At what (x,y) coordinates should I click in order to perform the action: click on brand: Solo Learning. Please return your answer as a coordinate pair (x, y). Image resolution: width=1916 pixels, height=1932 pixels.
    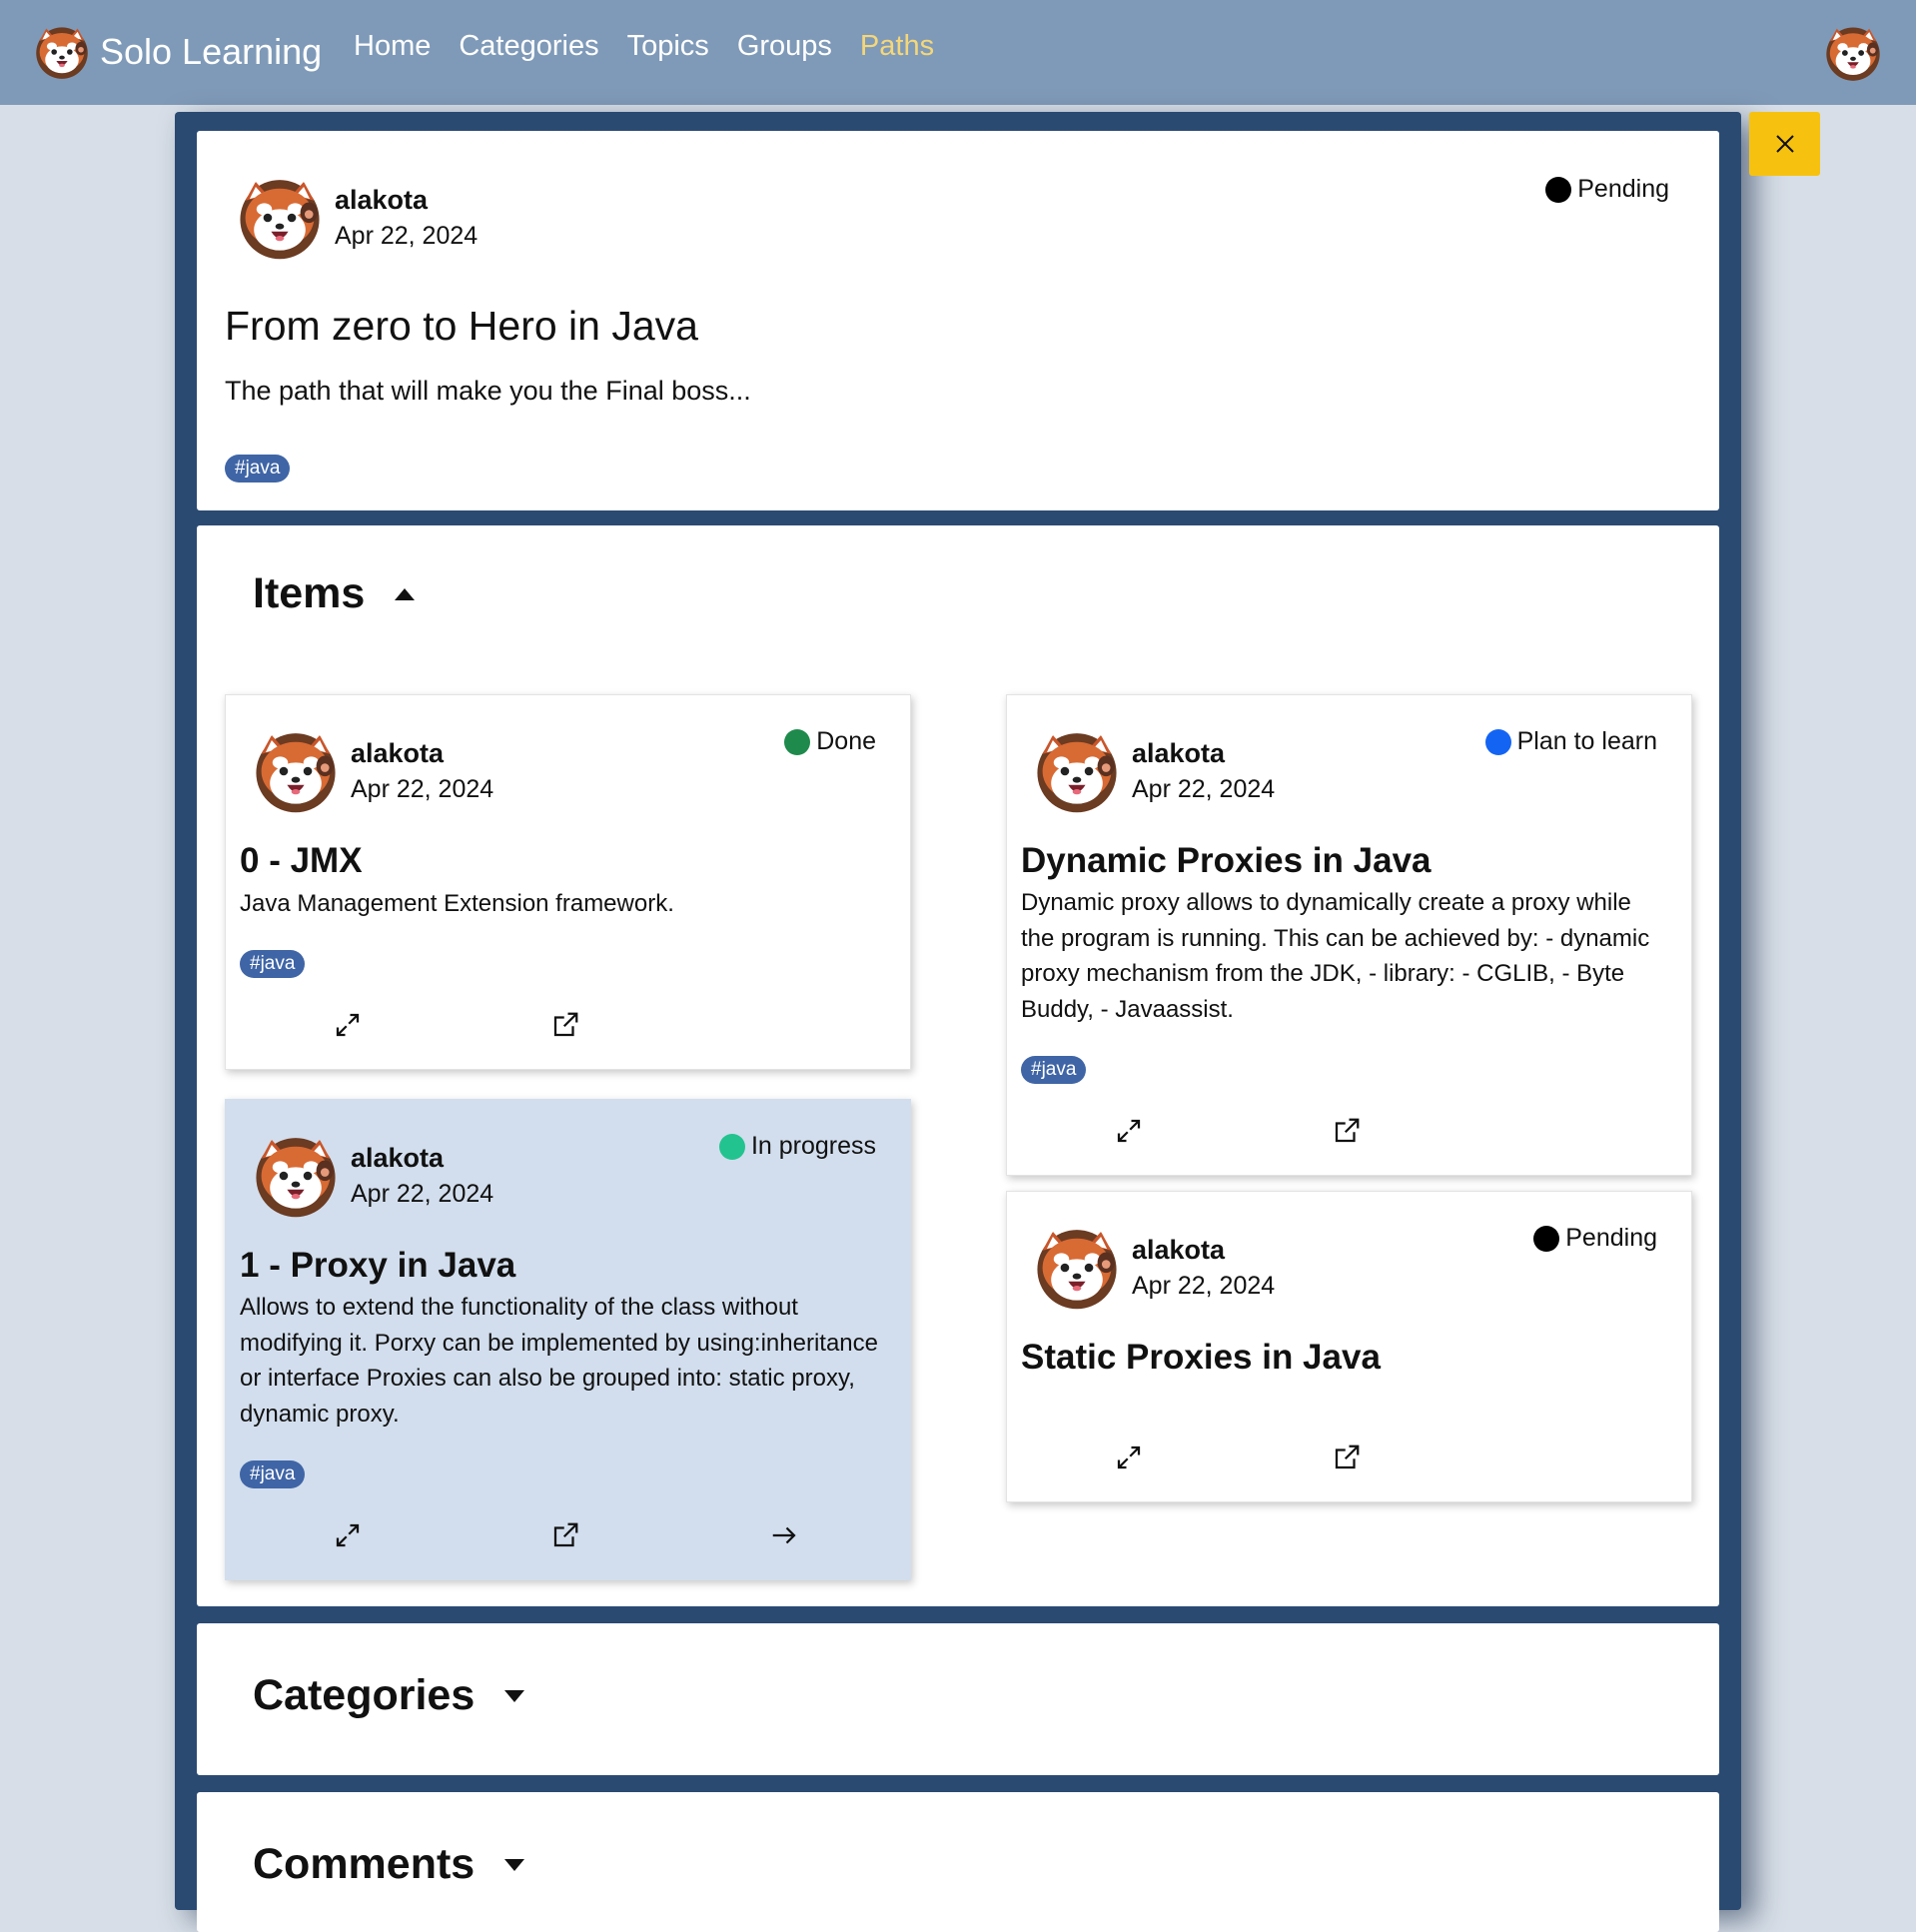
    Looking at the image, I should click on (178, 52).